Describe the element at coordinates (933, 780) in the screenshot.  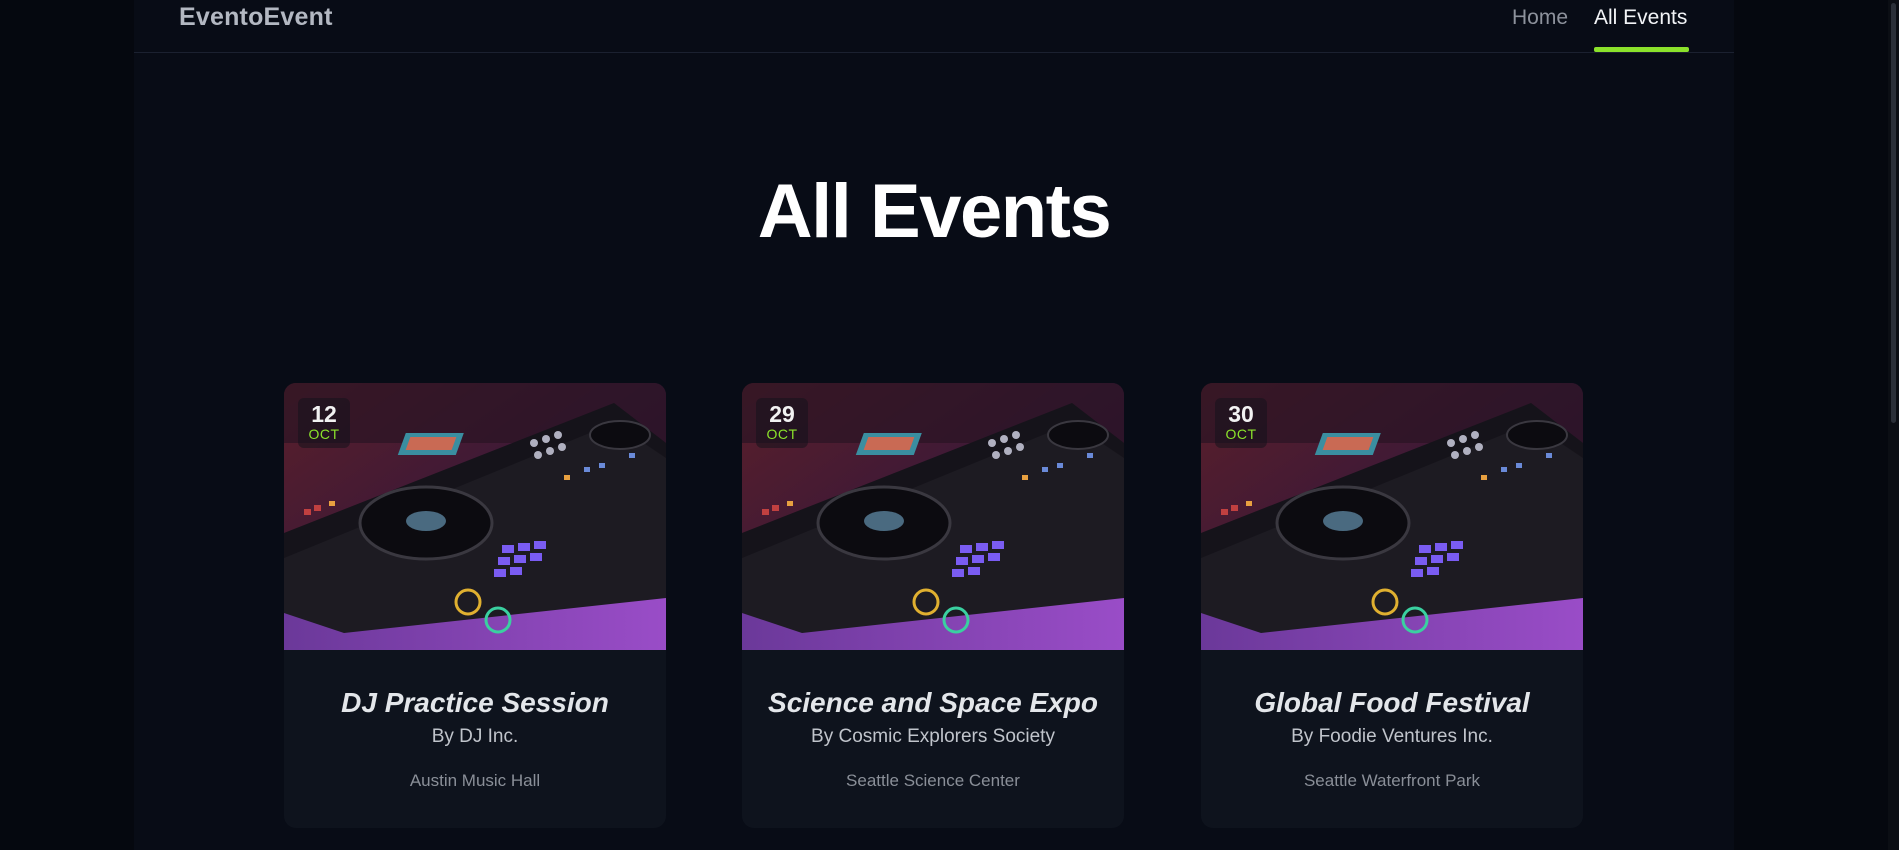
I see `event-location: Seattle Science Center` at that location.